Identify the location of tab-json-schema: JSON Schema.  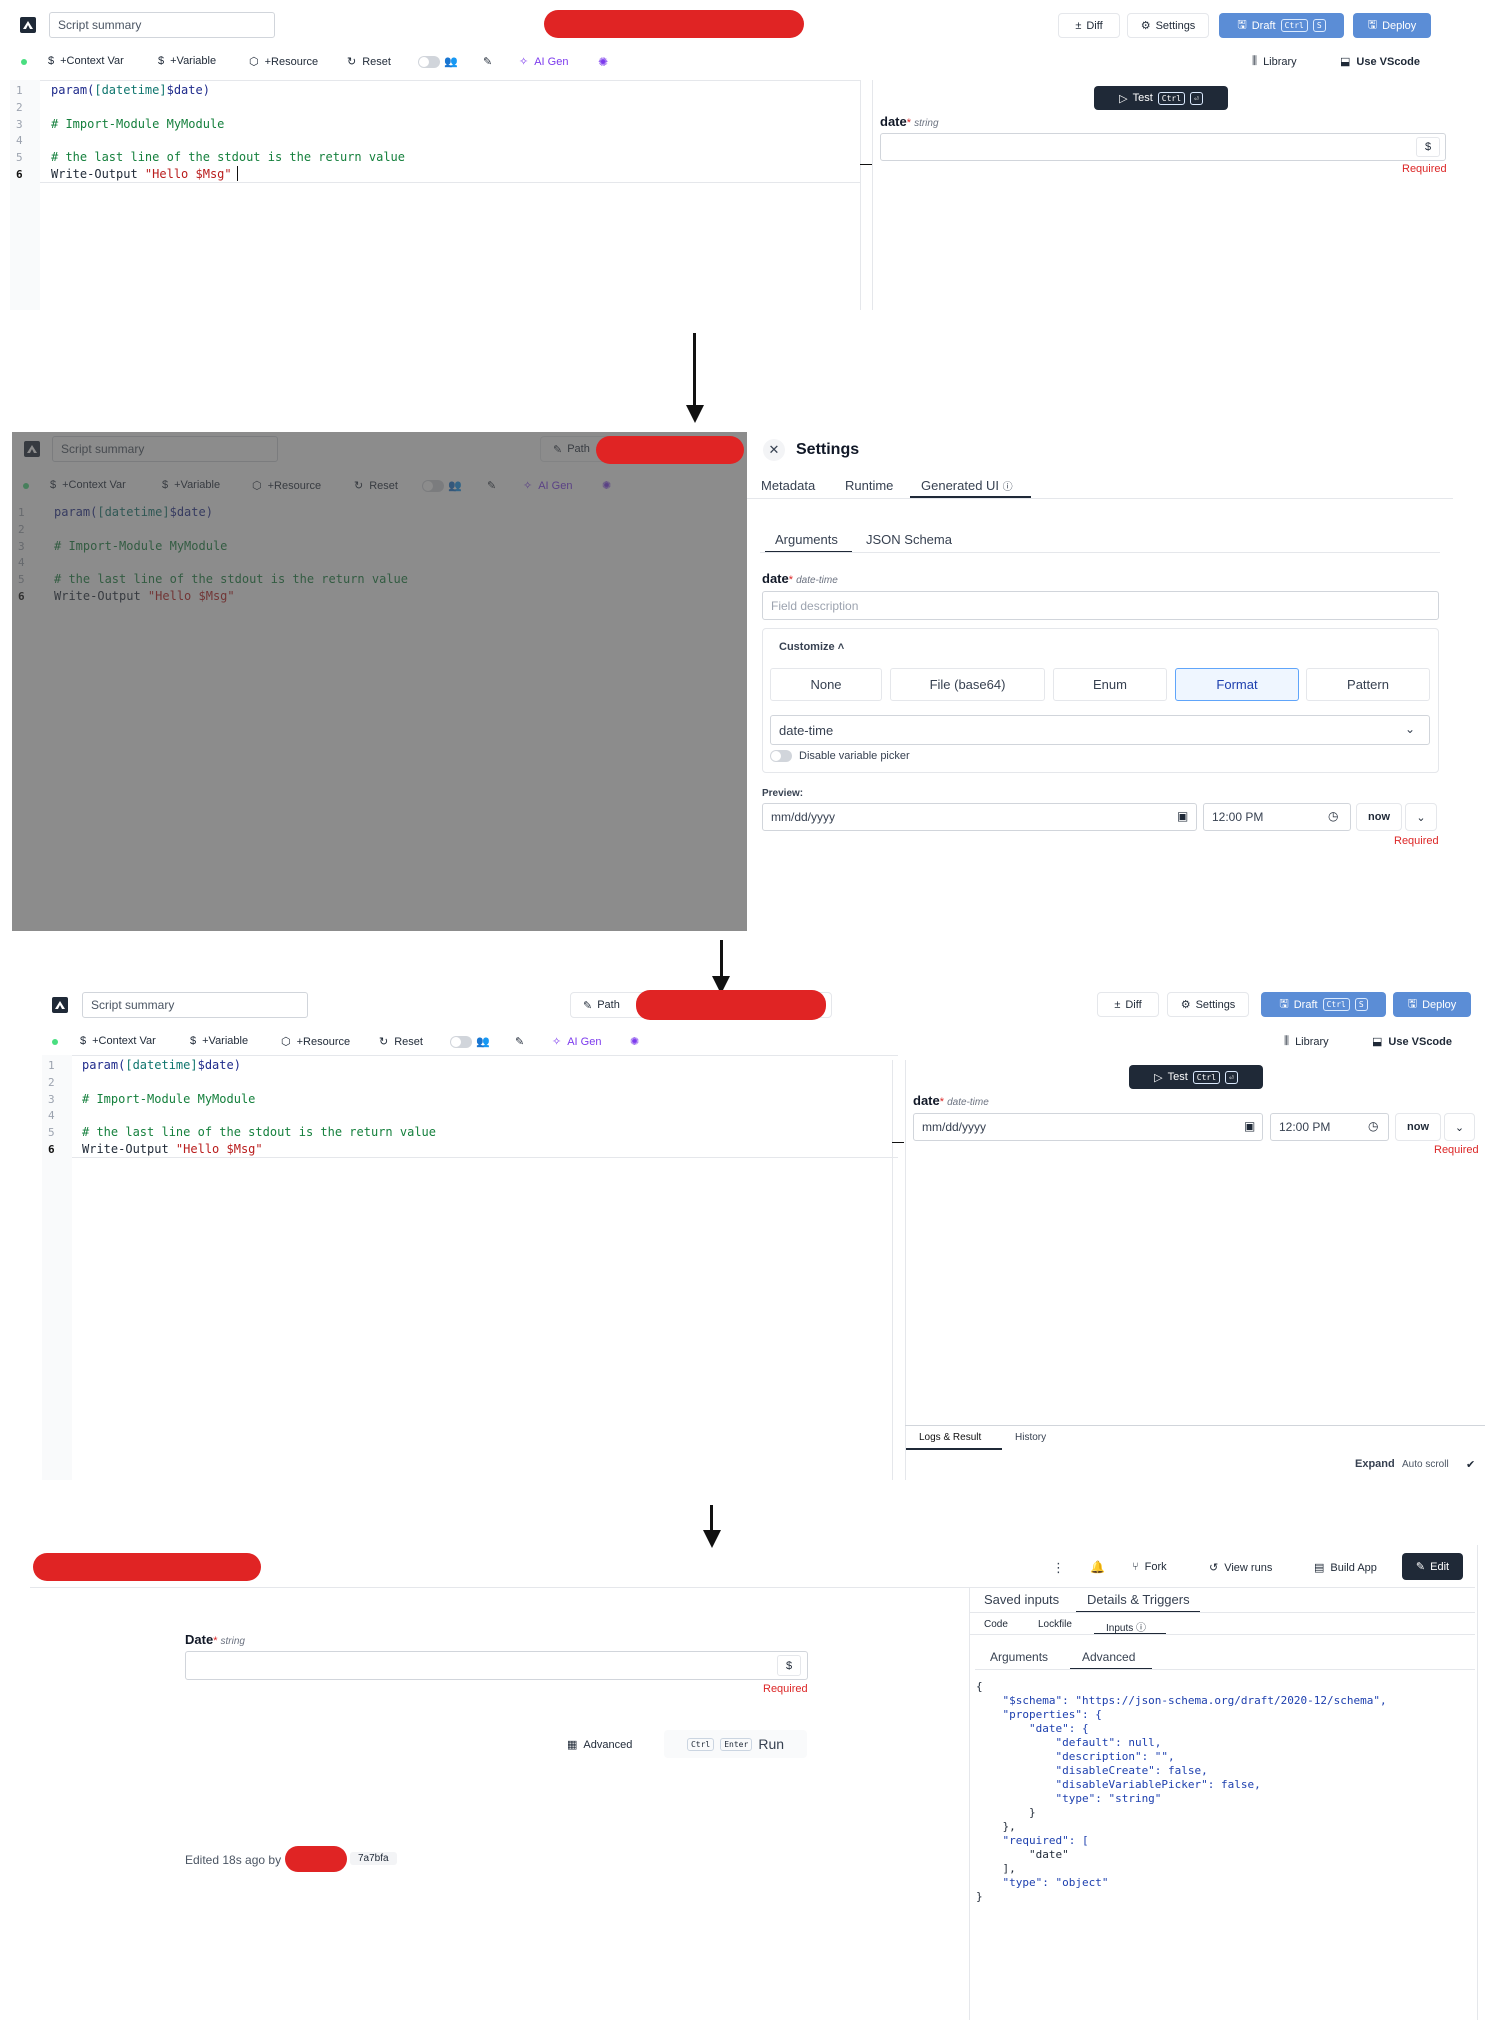
(909, 539).